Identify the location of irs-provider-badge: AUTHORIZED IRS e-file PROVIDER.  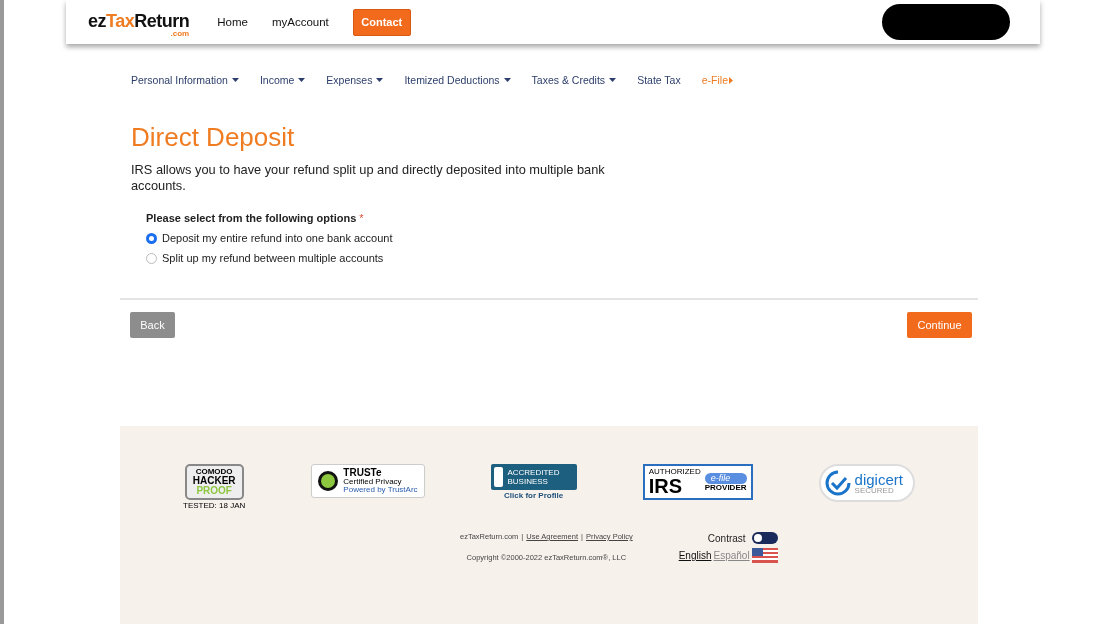
(697, 482).